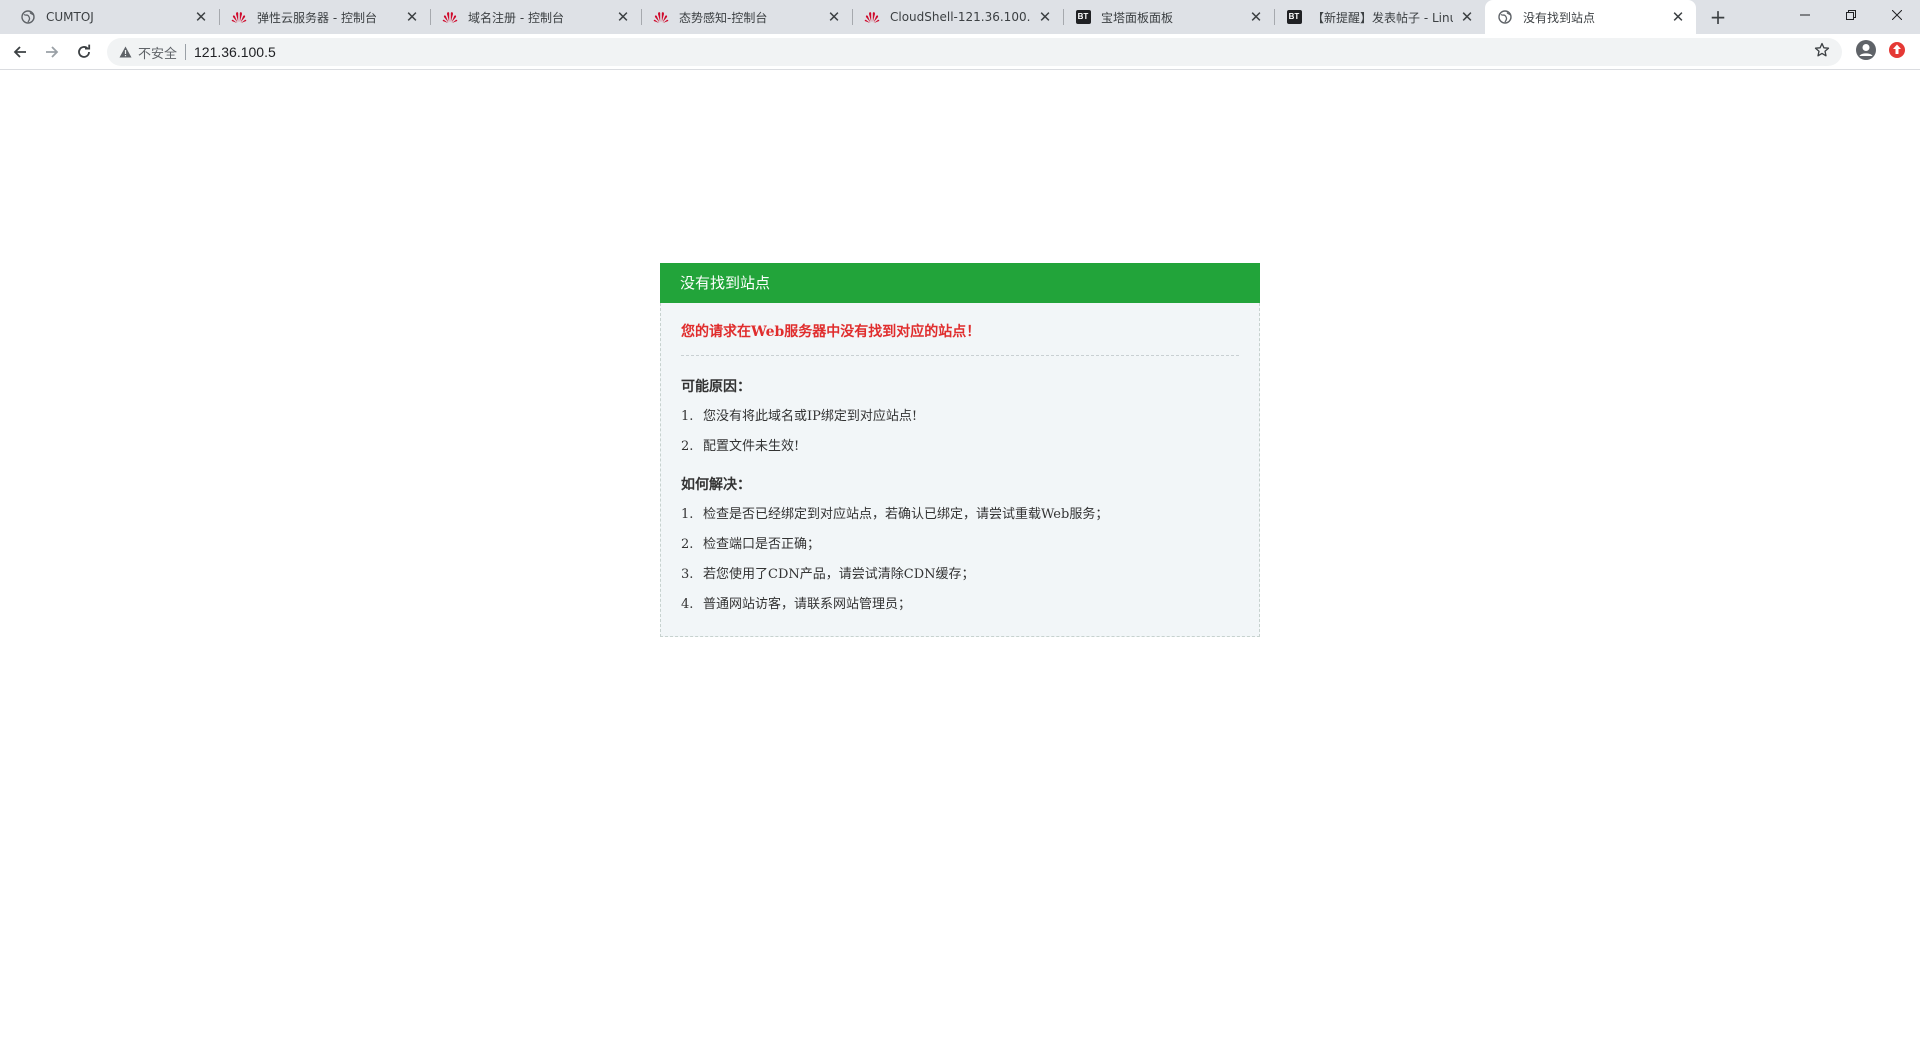 The image size is (1920, 1040). I want to click on reload-button, so click(84, 52).